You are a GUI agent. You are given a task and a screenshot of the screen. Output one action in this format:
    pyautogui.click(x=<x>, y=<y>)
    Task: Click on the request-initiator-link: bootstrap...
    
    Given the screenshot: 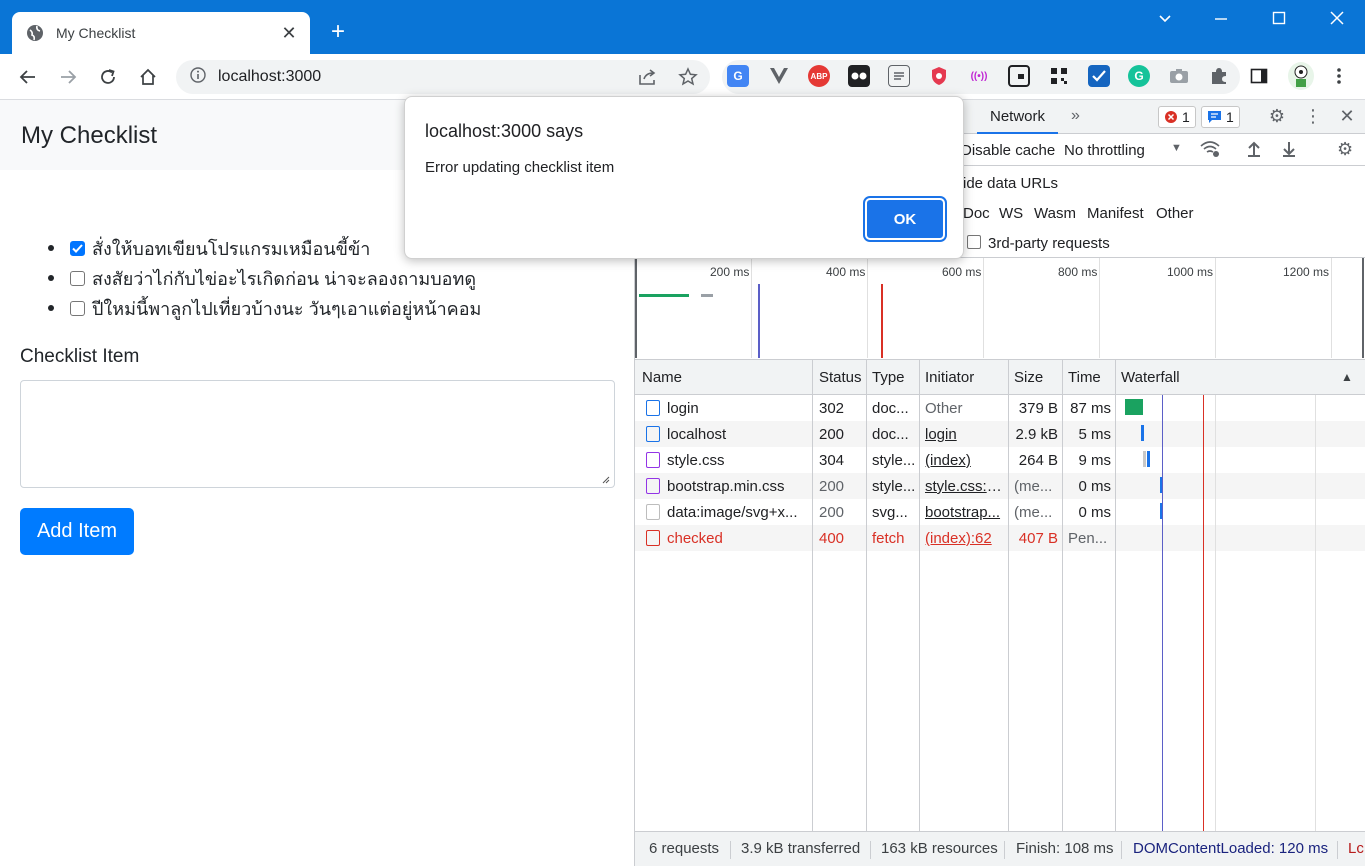 What is the action you would take?
    pyautogui.click(x=965, y=512)
    